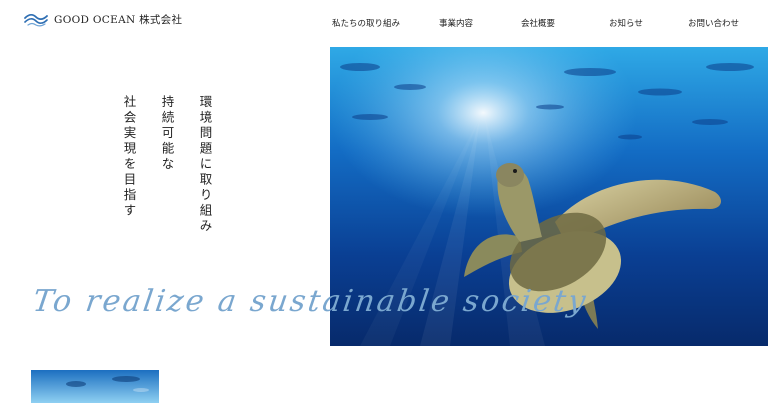 This screenshot has width=768, height=403. I want to click on nav-item-company: 会社概要, so click(538, 23).